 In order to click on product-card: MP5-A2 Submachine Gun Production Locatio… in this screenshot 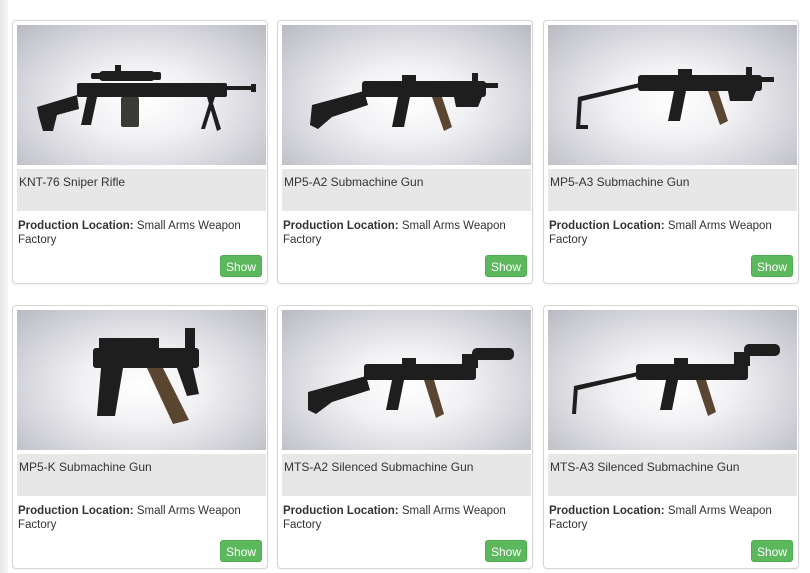, I will do `click(405, 152)`.